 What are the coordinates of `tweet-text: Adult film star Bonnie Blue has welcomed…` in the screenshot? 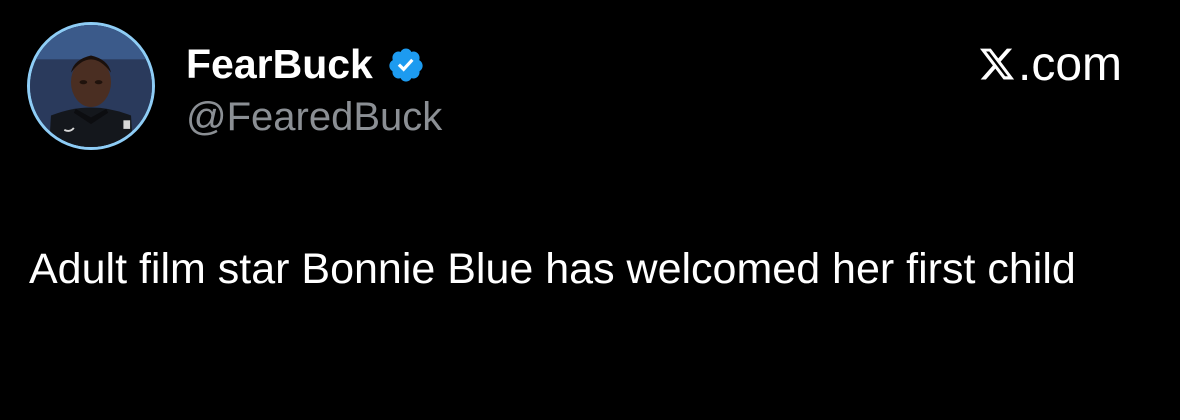 It's located at (552, 269).